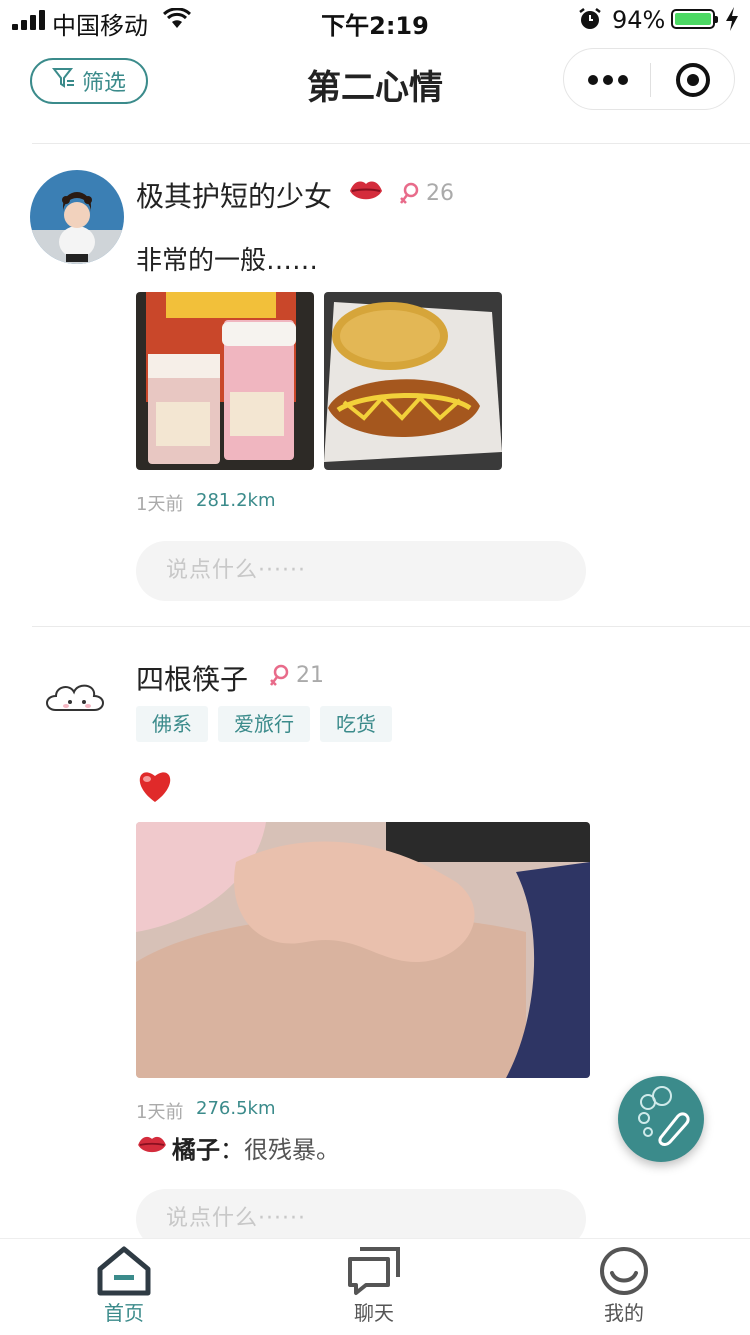 Image resolution: width=750 pixels, height=1335 pixels. What do you see at coordinates (440, 193) in the screenshot?
I see `user-age: 26` at bounding box center [440, 193].